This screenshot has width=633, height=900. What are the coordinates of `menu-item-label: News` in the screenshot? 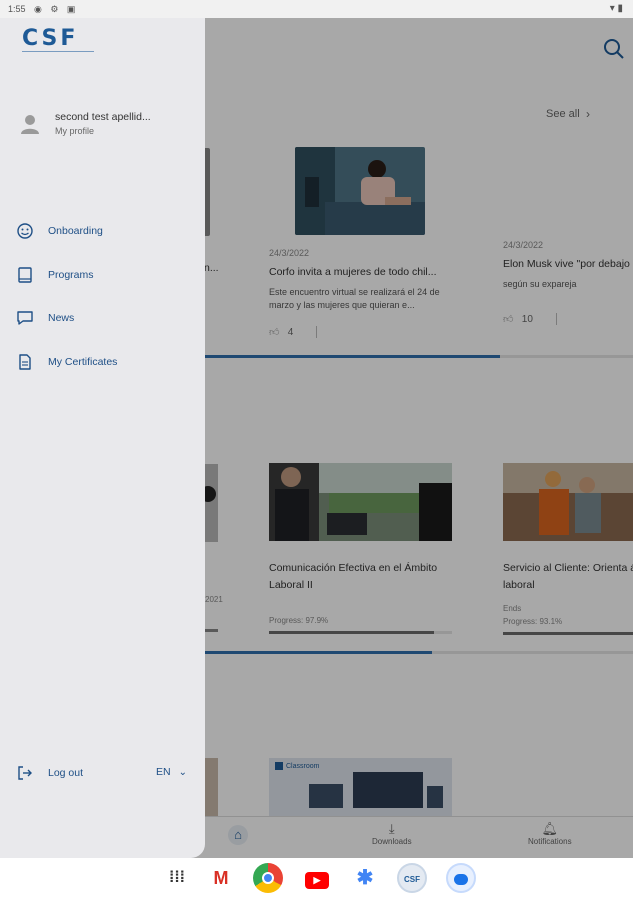 It's located at (61, 318).